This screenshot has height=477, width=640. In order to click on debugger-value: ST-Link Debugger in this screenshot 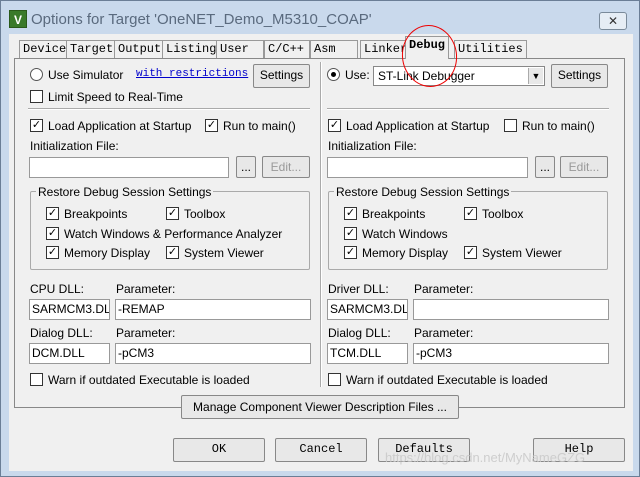, I will do `click(426, 76)`.